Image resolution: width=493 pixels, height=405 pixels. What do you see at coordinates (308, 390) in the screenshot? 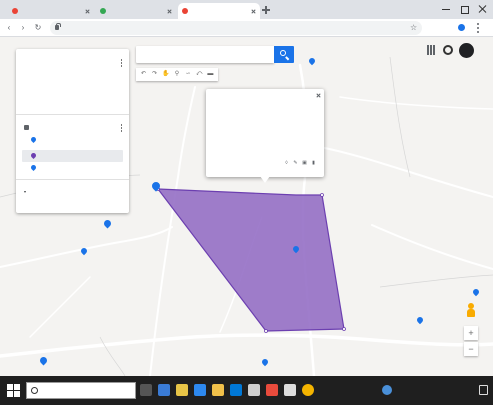
I see `chrome-icon` at bounding box center [308, 390].